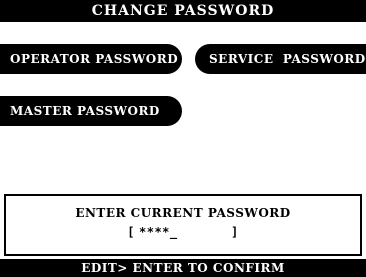 This screenshot has width=366, height=277. Describe the element at coordinates (158, 232) in the screenshot. I see `masked-password: ****_` at that location.